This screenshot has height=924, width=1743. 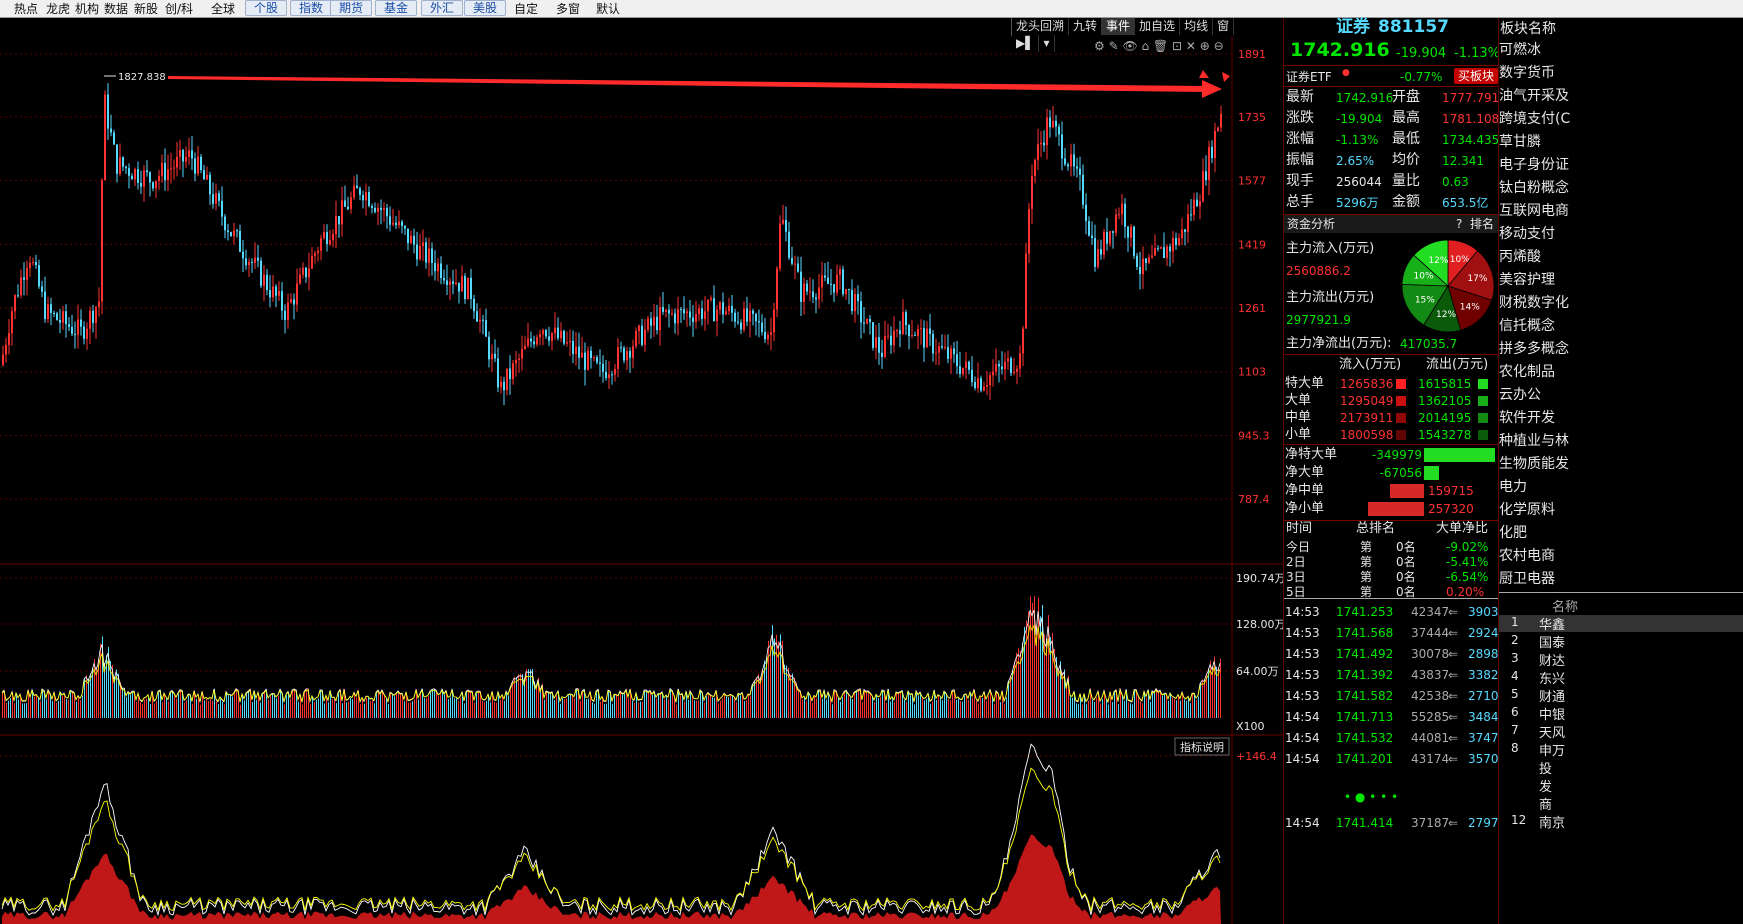 I want to click on nav-tab-3: 基金, so click(x=396, y=8).